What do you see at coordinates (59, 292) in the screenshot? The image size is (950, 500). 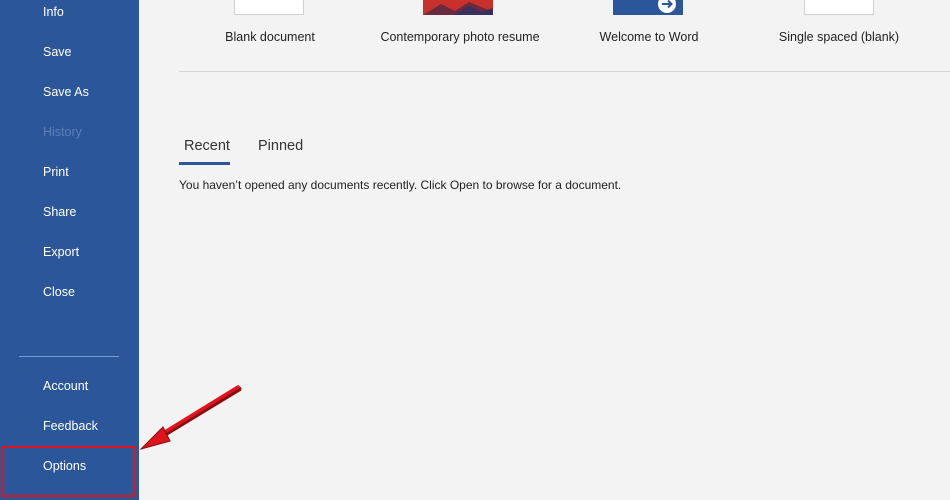 I see `sidebar-item-close: Close` at bounding box center [59, 292].